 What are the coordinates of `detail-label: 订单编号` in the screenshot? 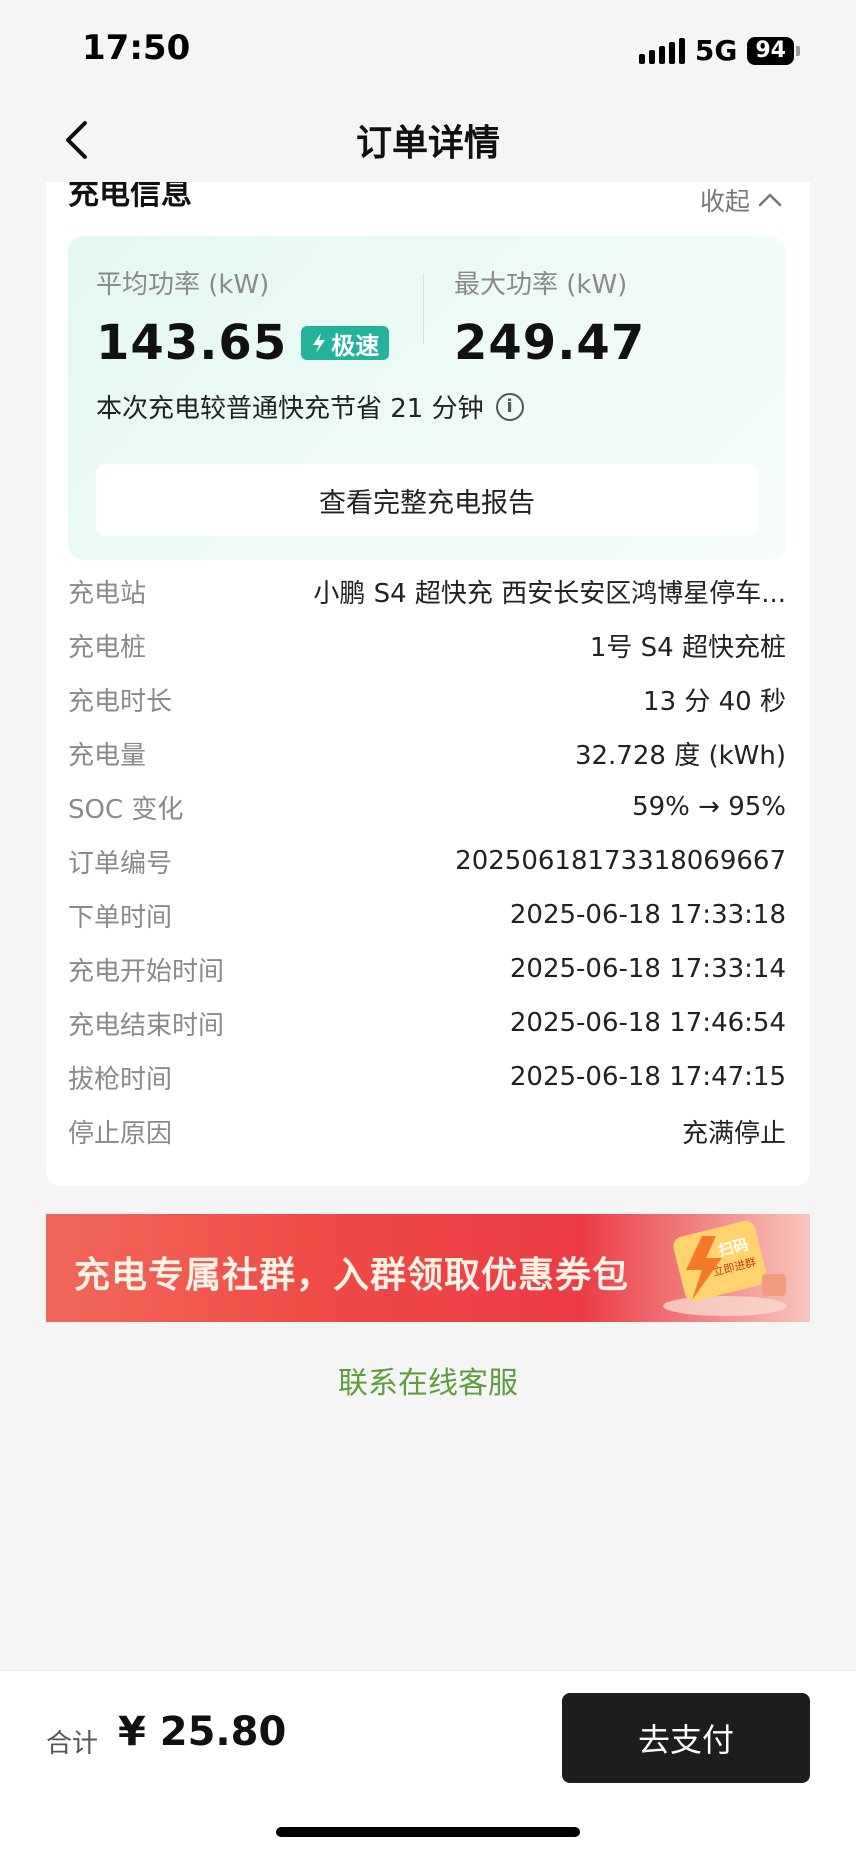 It's located at (120, 863).